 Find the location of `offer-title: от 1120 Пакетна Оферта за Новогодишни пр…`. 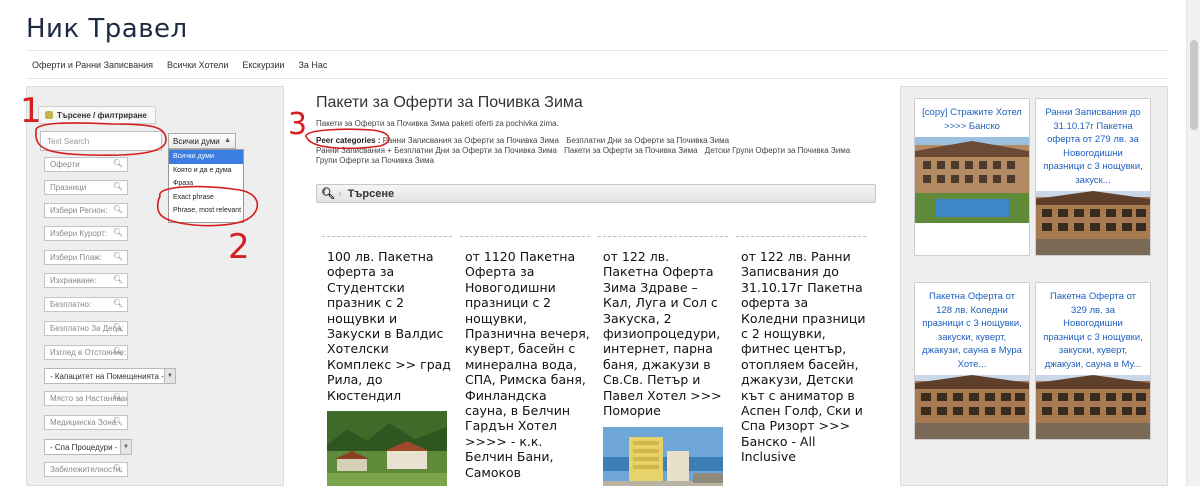

offer-title: от 1120 Пакетна Оферта за Новогодишни пр… is located at coordinates (525, 358).